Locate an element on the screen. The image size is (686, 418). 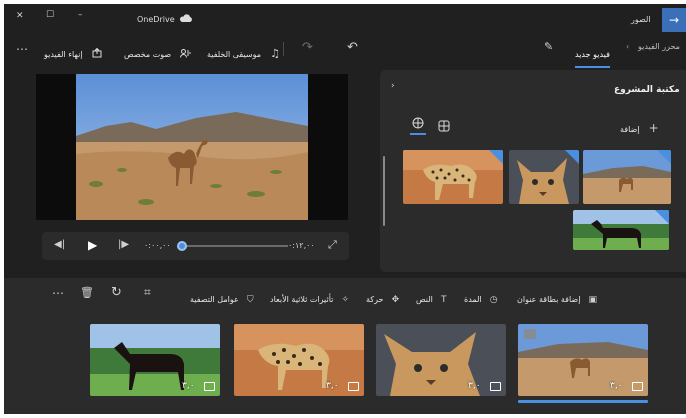
tab-new-video: فيديو جديد is located at coordinates (592, 55).